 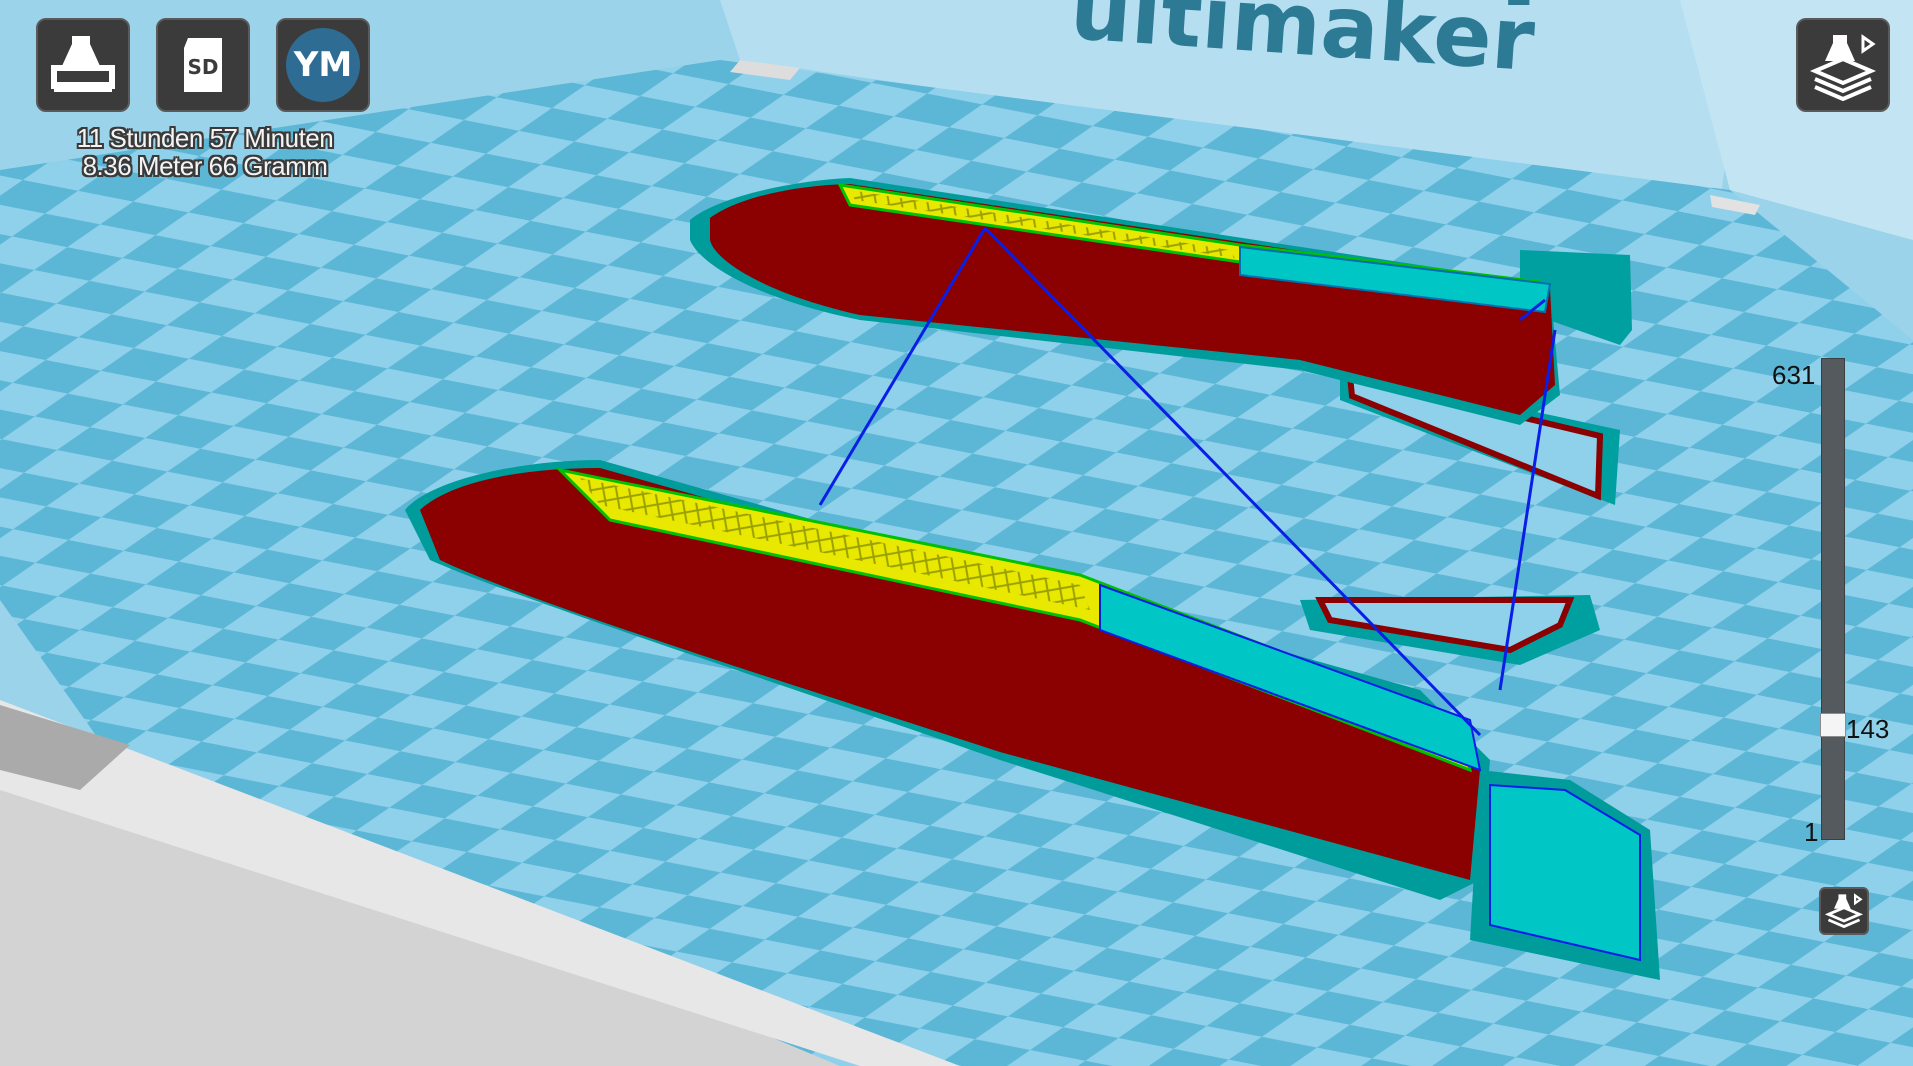 I want to click on layer-view-icon, so click(x=1843, y=67).